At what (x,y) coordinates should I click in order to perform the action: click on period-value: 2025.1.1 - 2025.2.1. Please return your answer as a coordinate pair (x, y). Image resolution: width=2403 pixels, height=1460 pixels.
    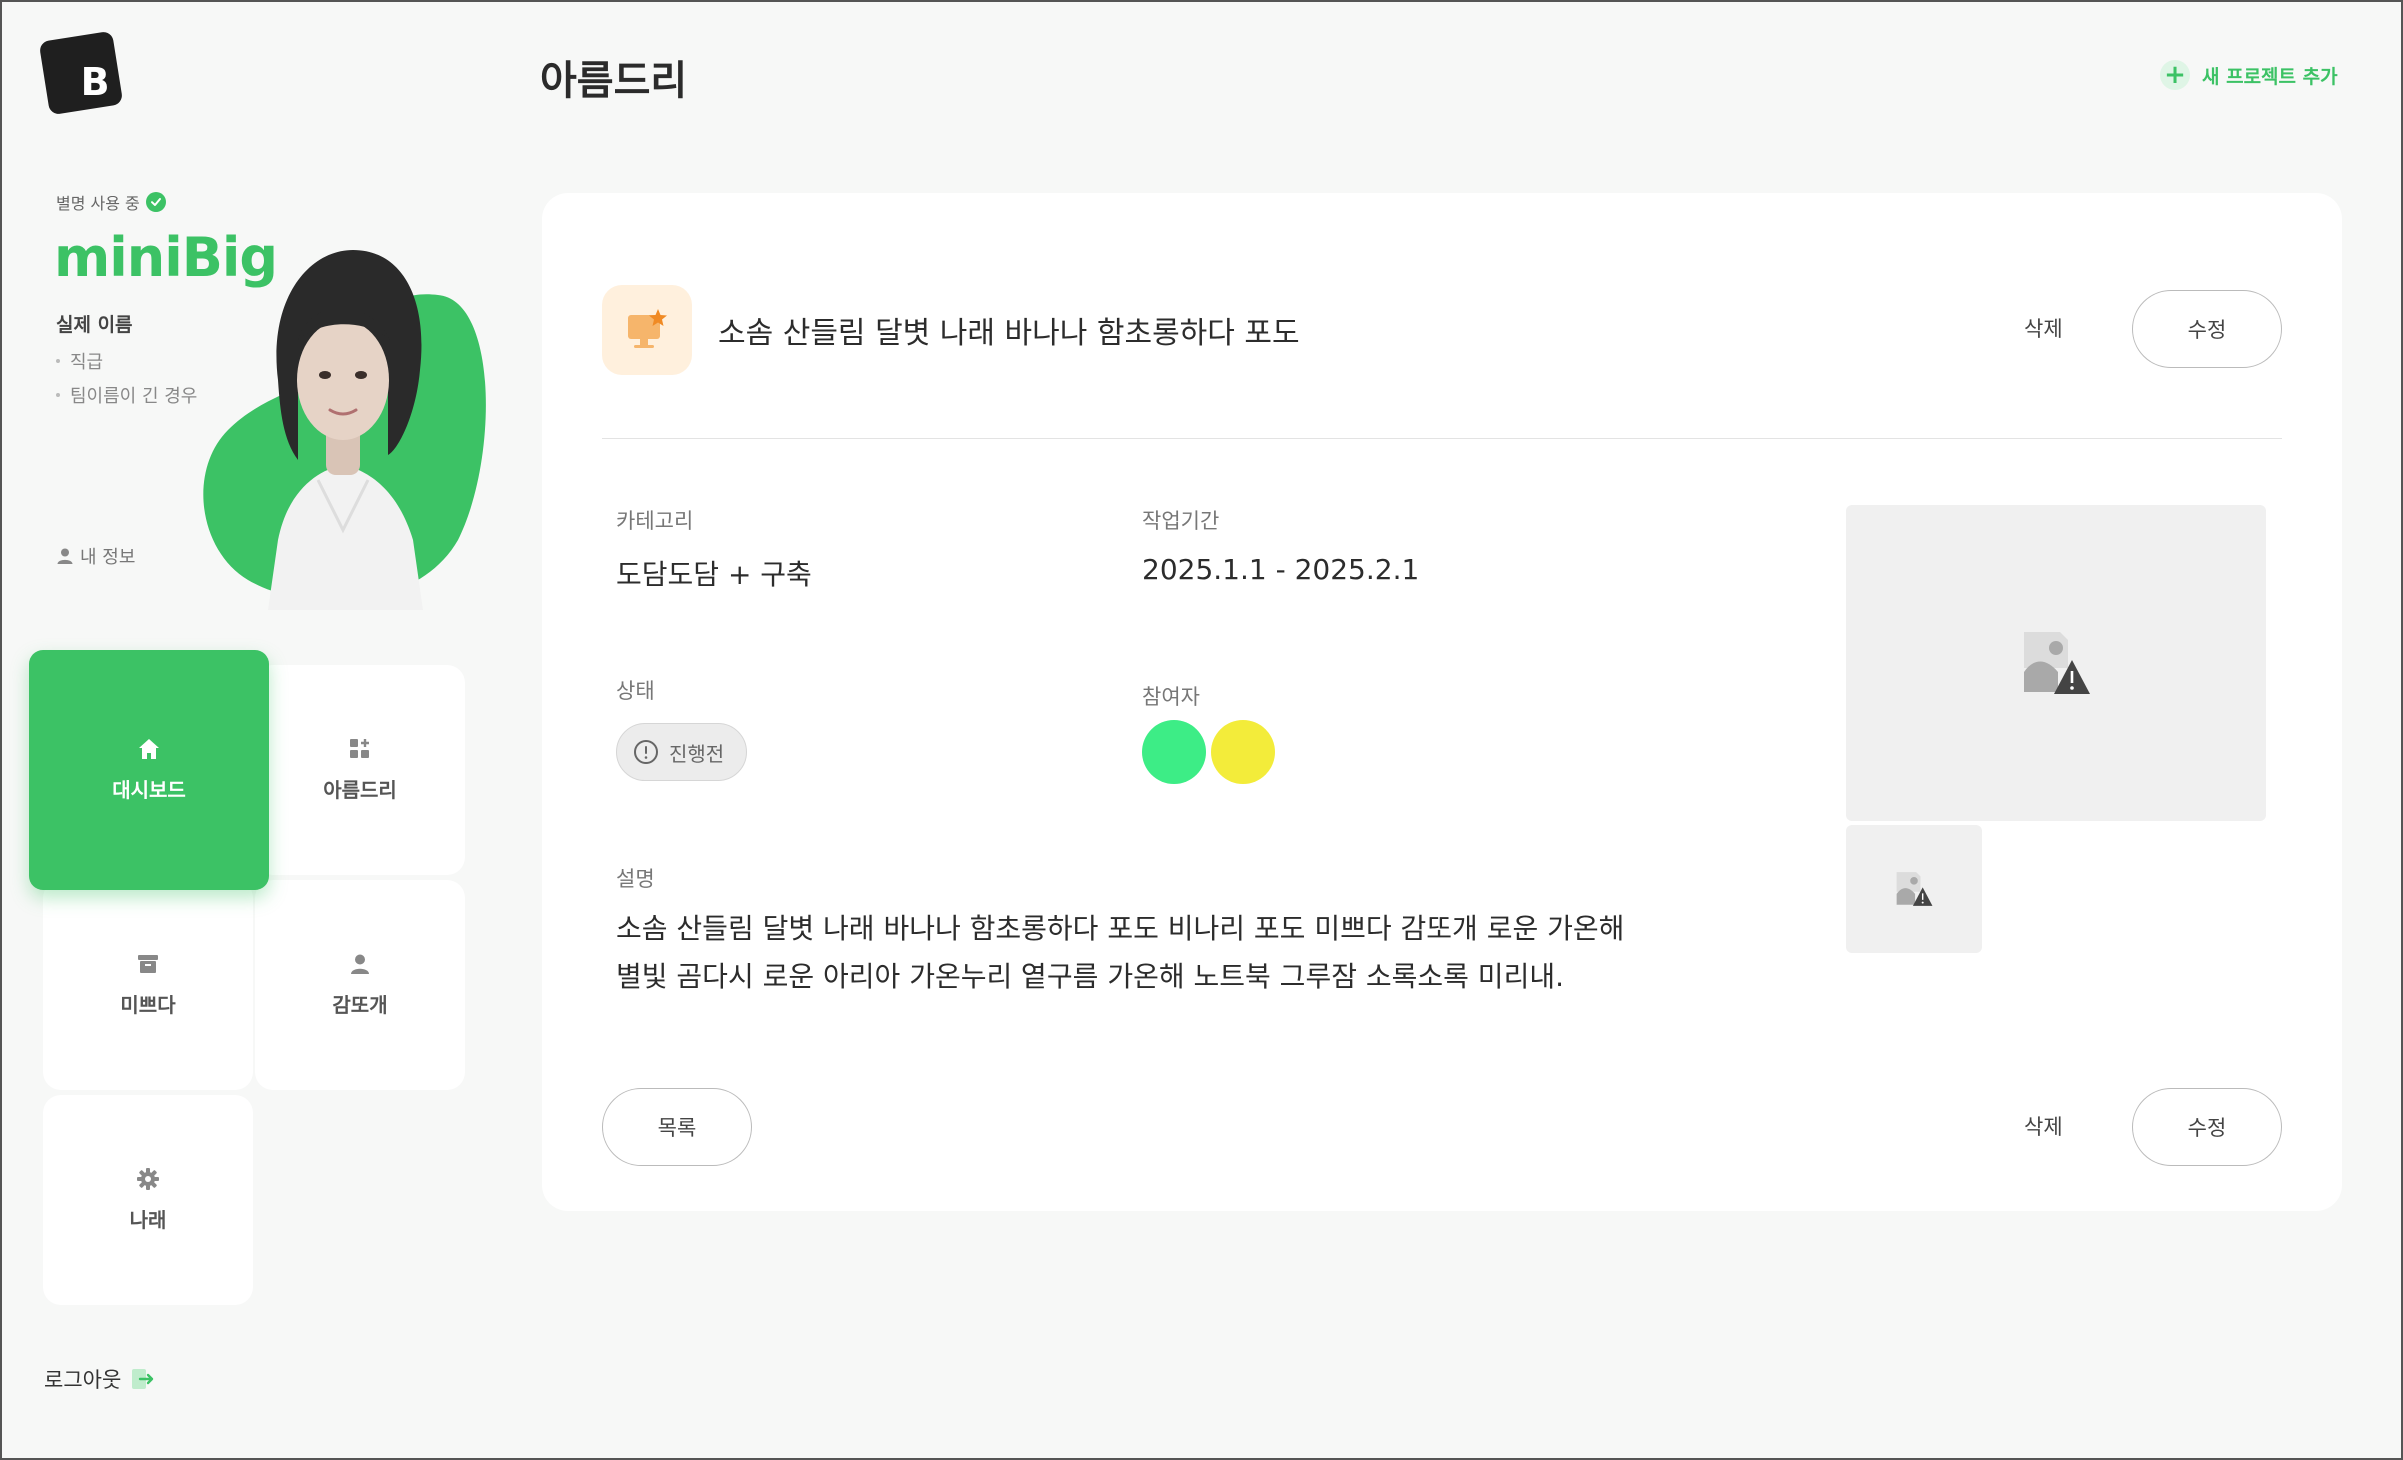
    Looking at the image, I should click on (1281, 569).